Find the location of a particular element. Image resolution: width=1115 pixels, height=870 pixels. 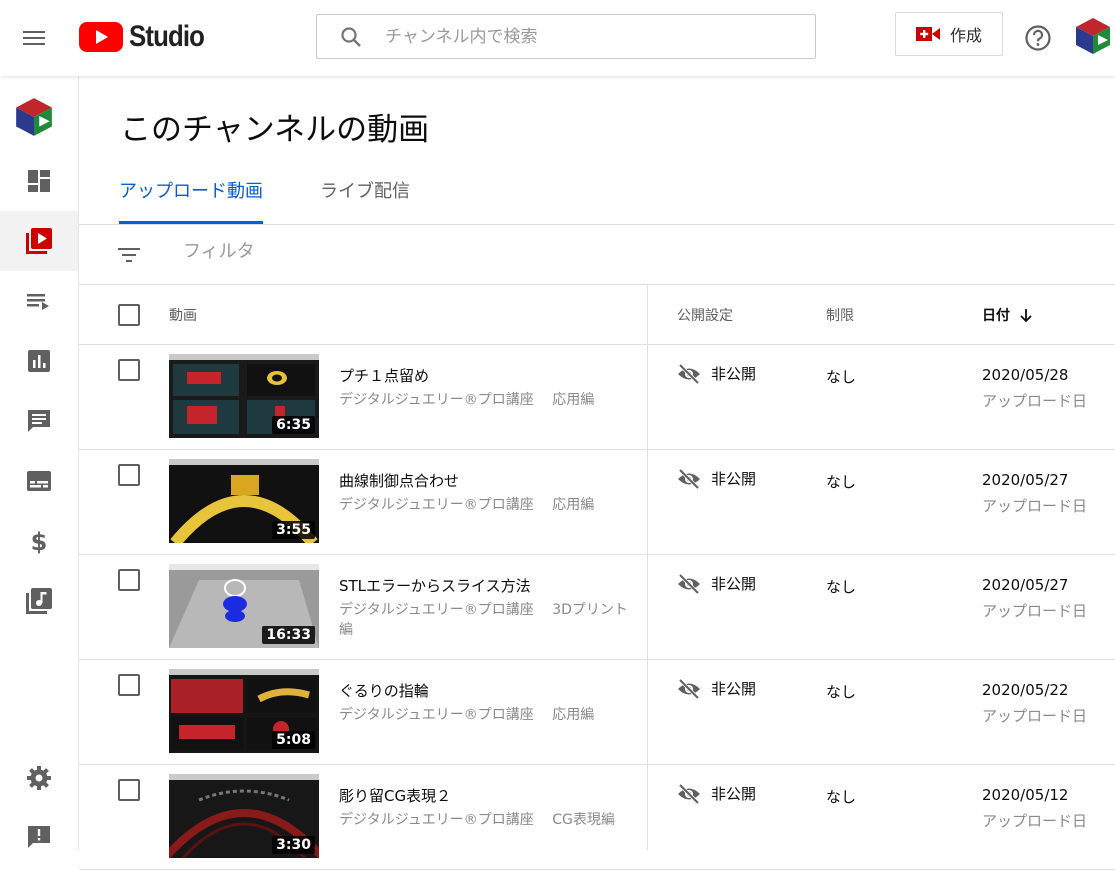

video-title: STLエラーからスライス方法 is located at coordinates (435, 585).